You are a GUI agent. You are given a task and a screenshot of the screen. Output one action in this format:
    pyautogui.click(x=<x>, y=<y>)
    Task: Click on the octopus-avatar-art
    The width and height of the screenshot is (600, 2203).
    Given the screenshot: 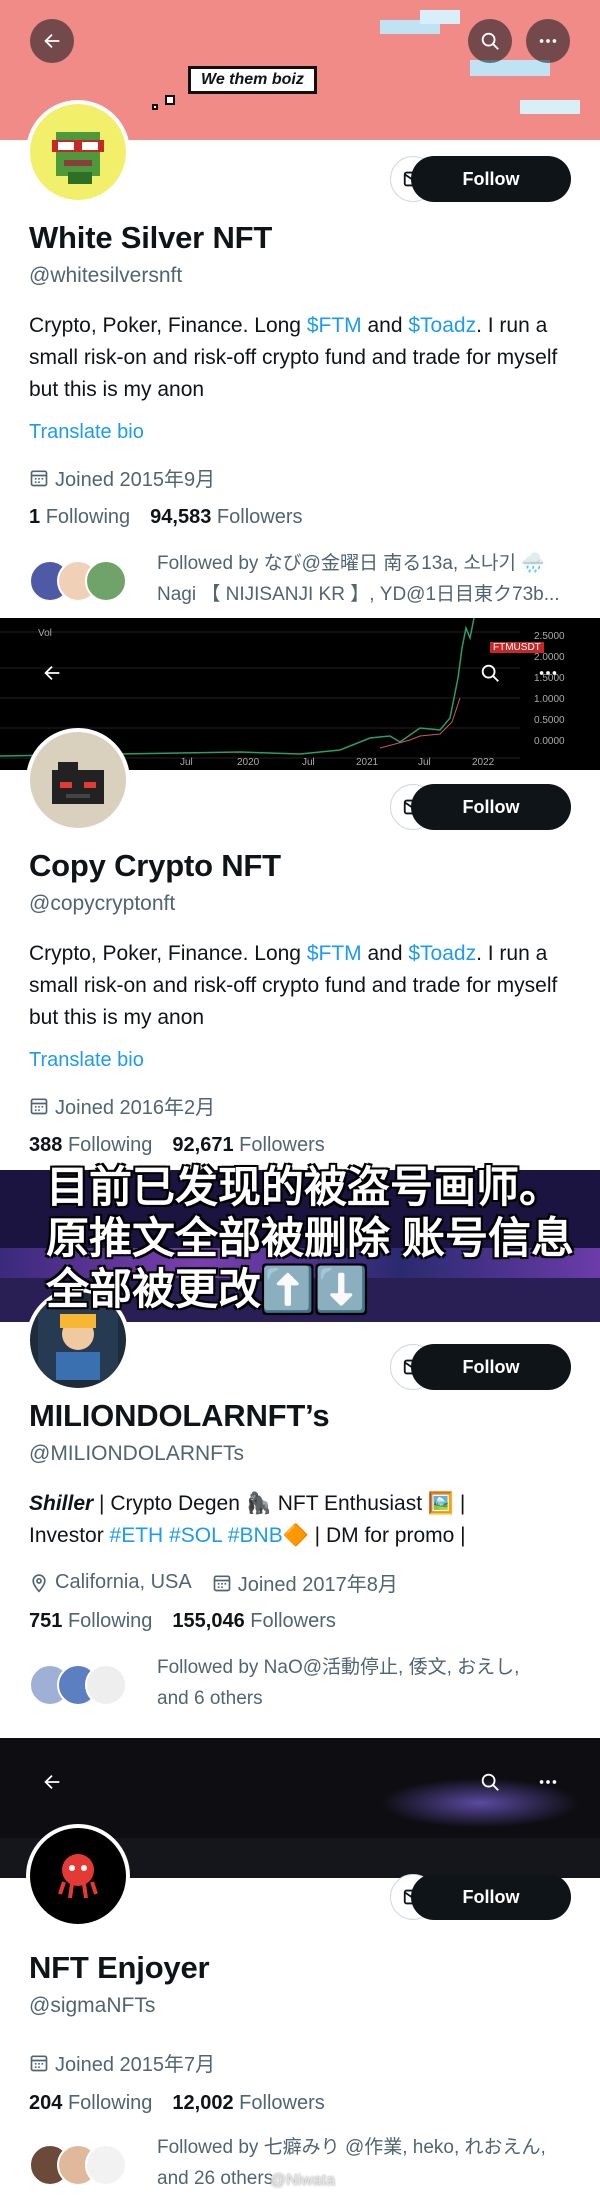 What is the action you would take?
    pyautogui.click(x=78, y=1876)
    